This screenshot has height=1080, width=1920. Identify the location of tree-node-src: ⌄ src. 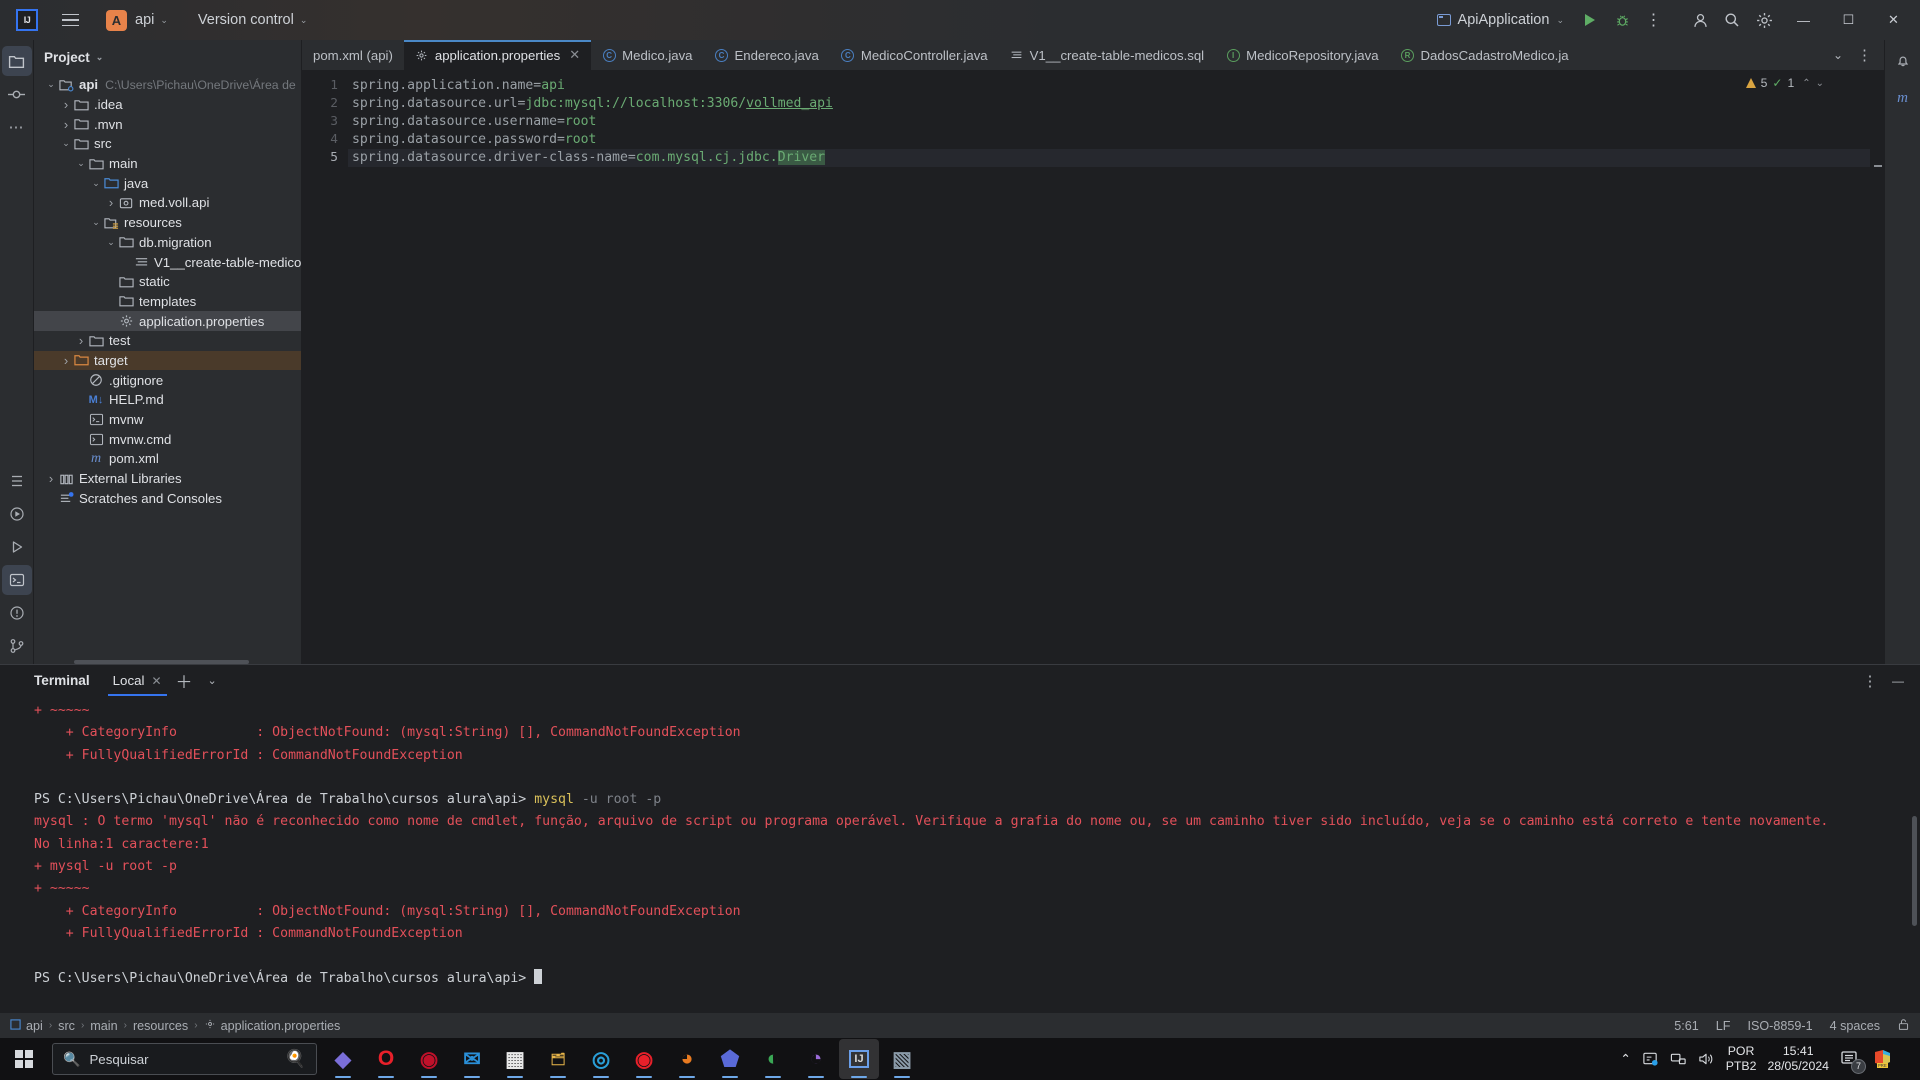
(168, 144).